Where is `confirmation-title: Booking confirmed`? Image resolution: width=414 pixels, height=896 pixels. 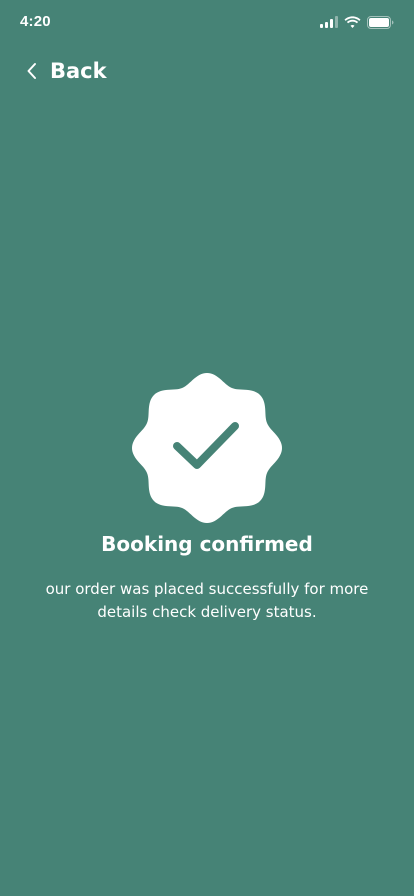
confirmation-title: Booking confirmed is located at coordinates (207, 544).